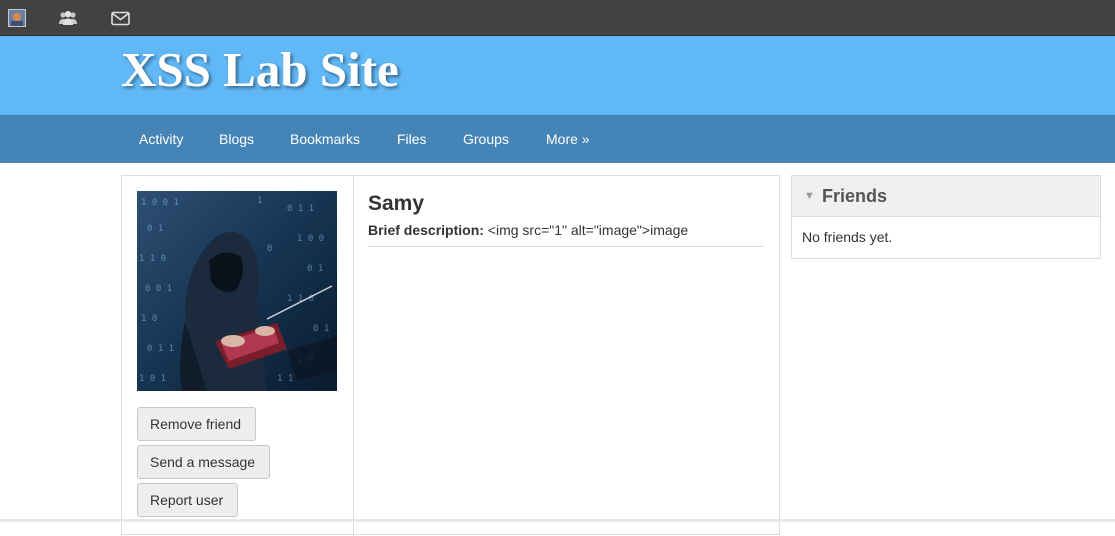  Describe the element at coordinates (588, 230) in the screenshot. I see `brief-description-value: <img src="1" alt="image">image` at that location.